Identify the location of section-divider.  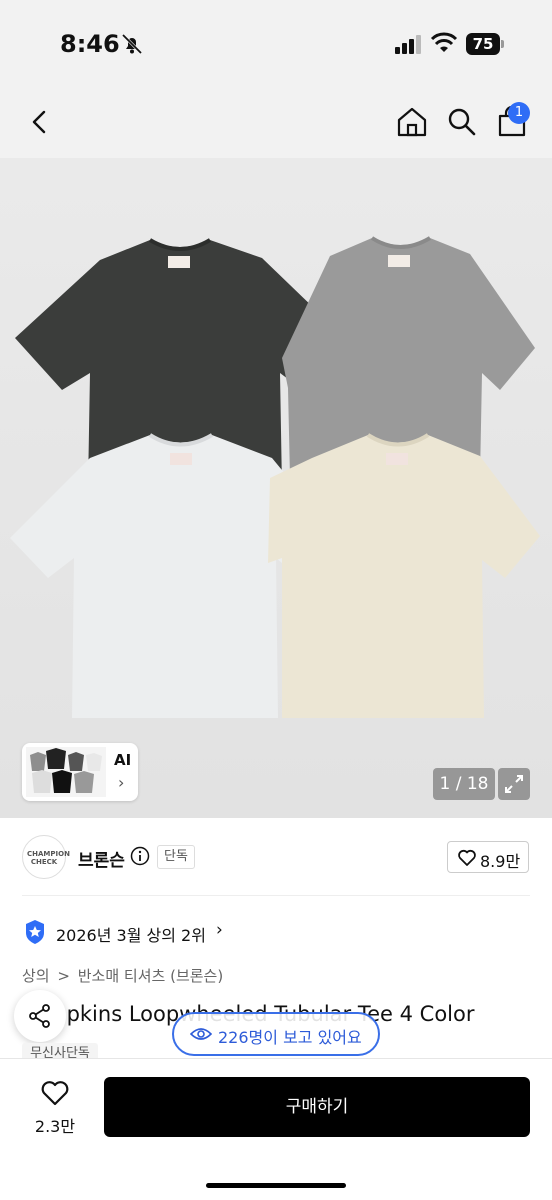
(276, 895).